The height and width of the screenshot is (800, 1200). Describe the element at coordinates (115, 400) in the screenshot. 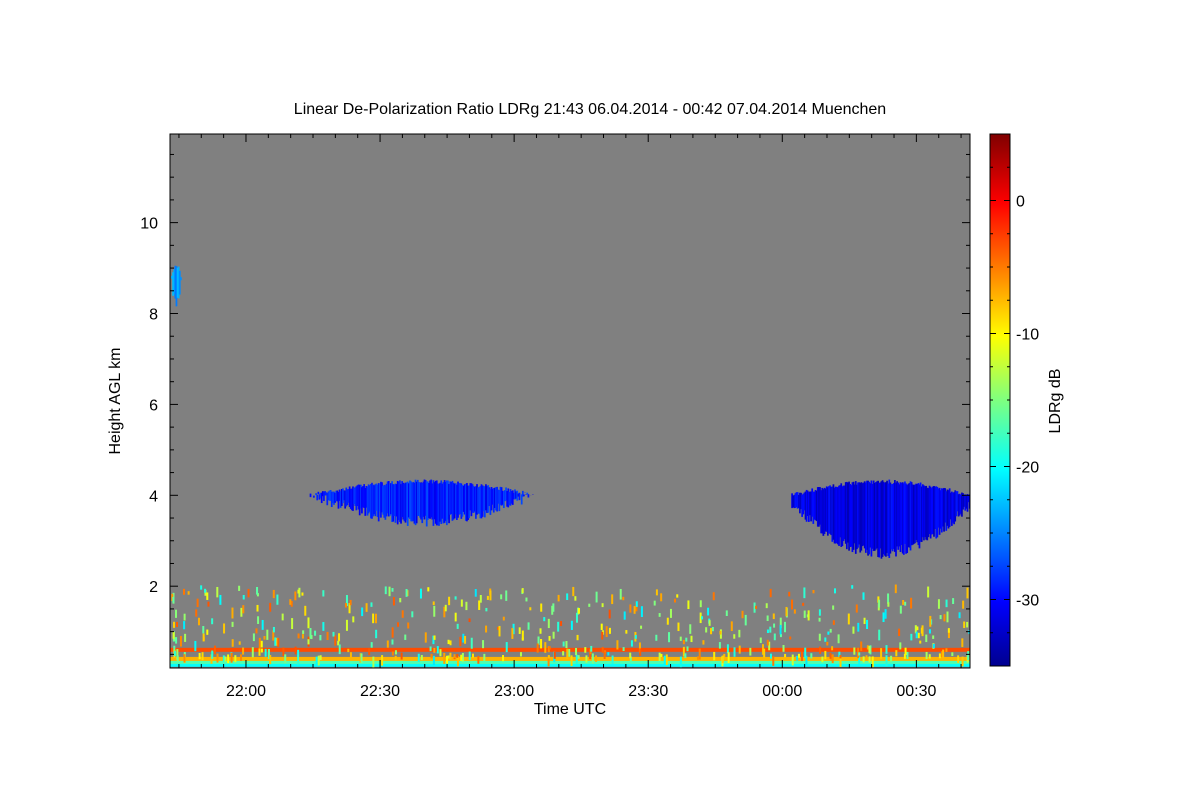

I see `y-axis-title: Height AGL km` at that location.